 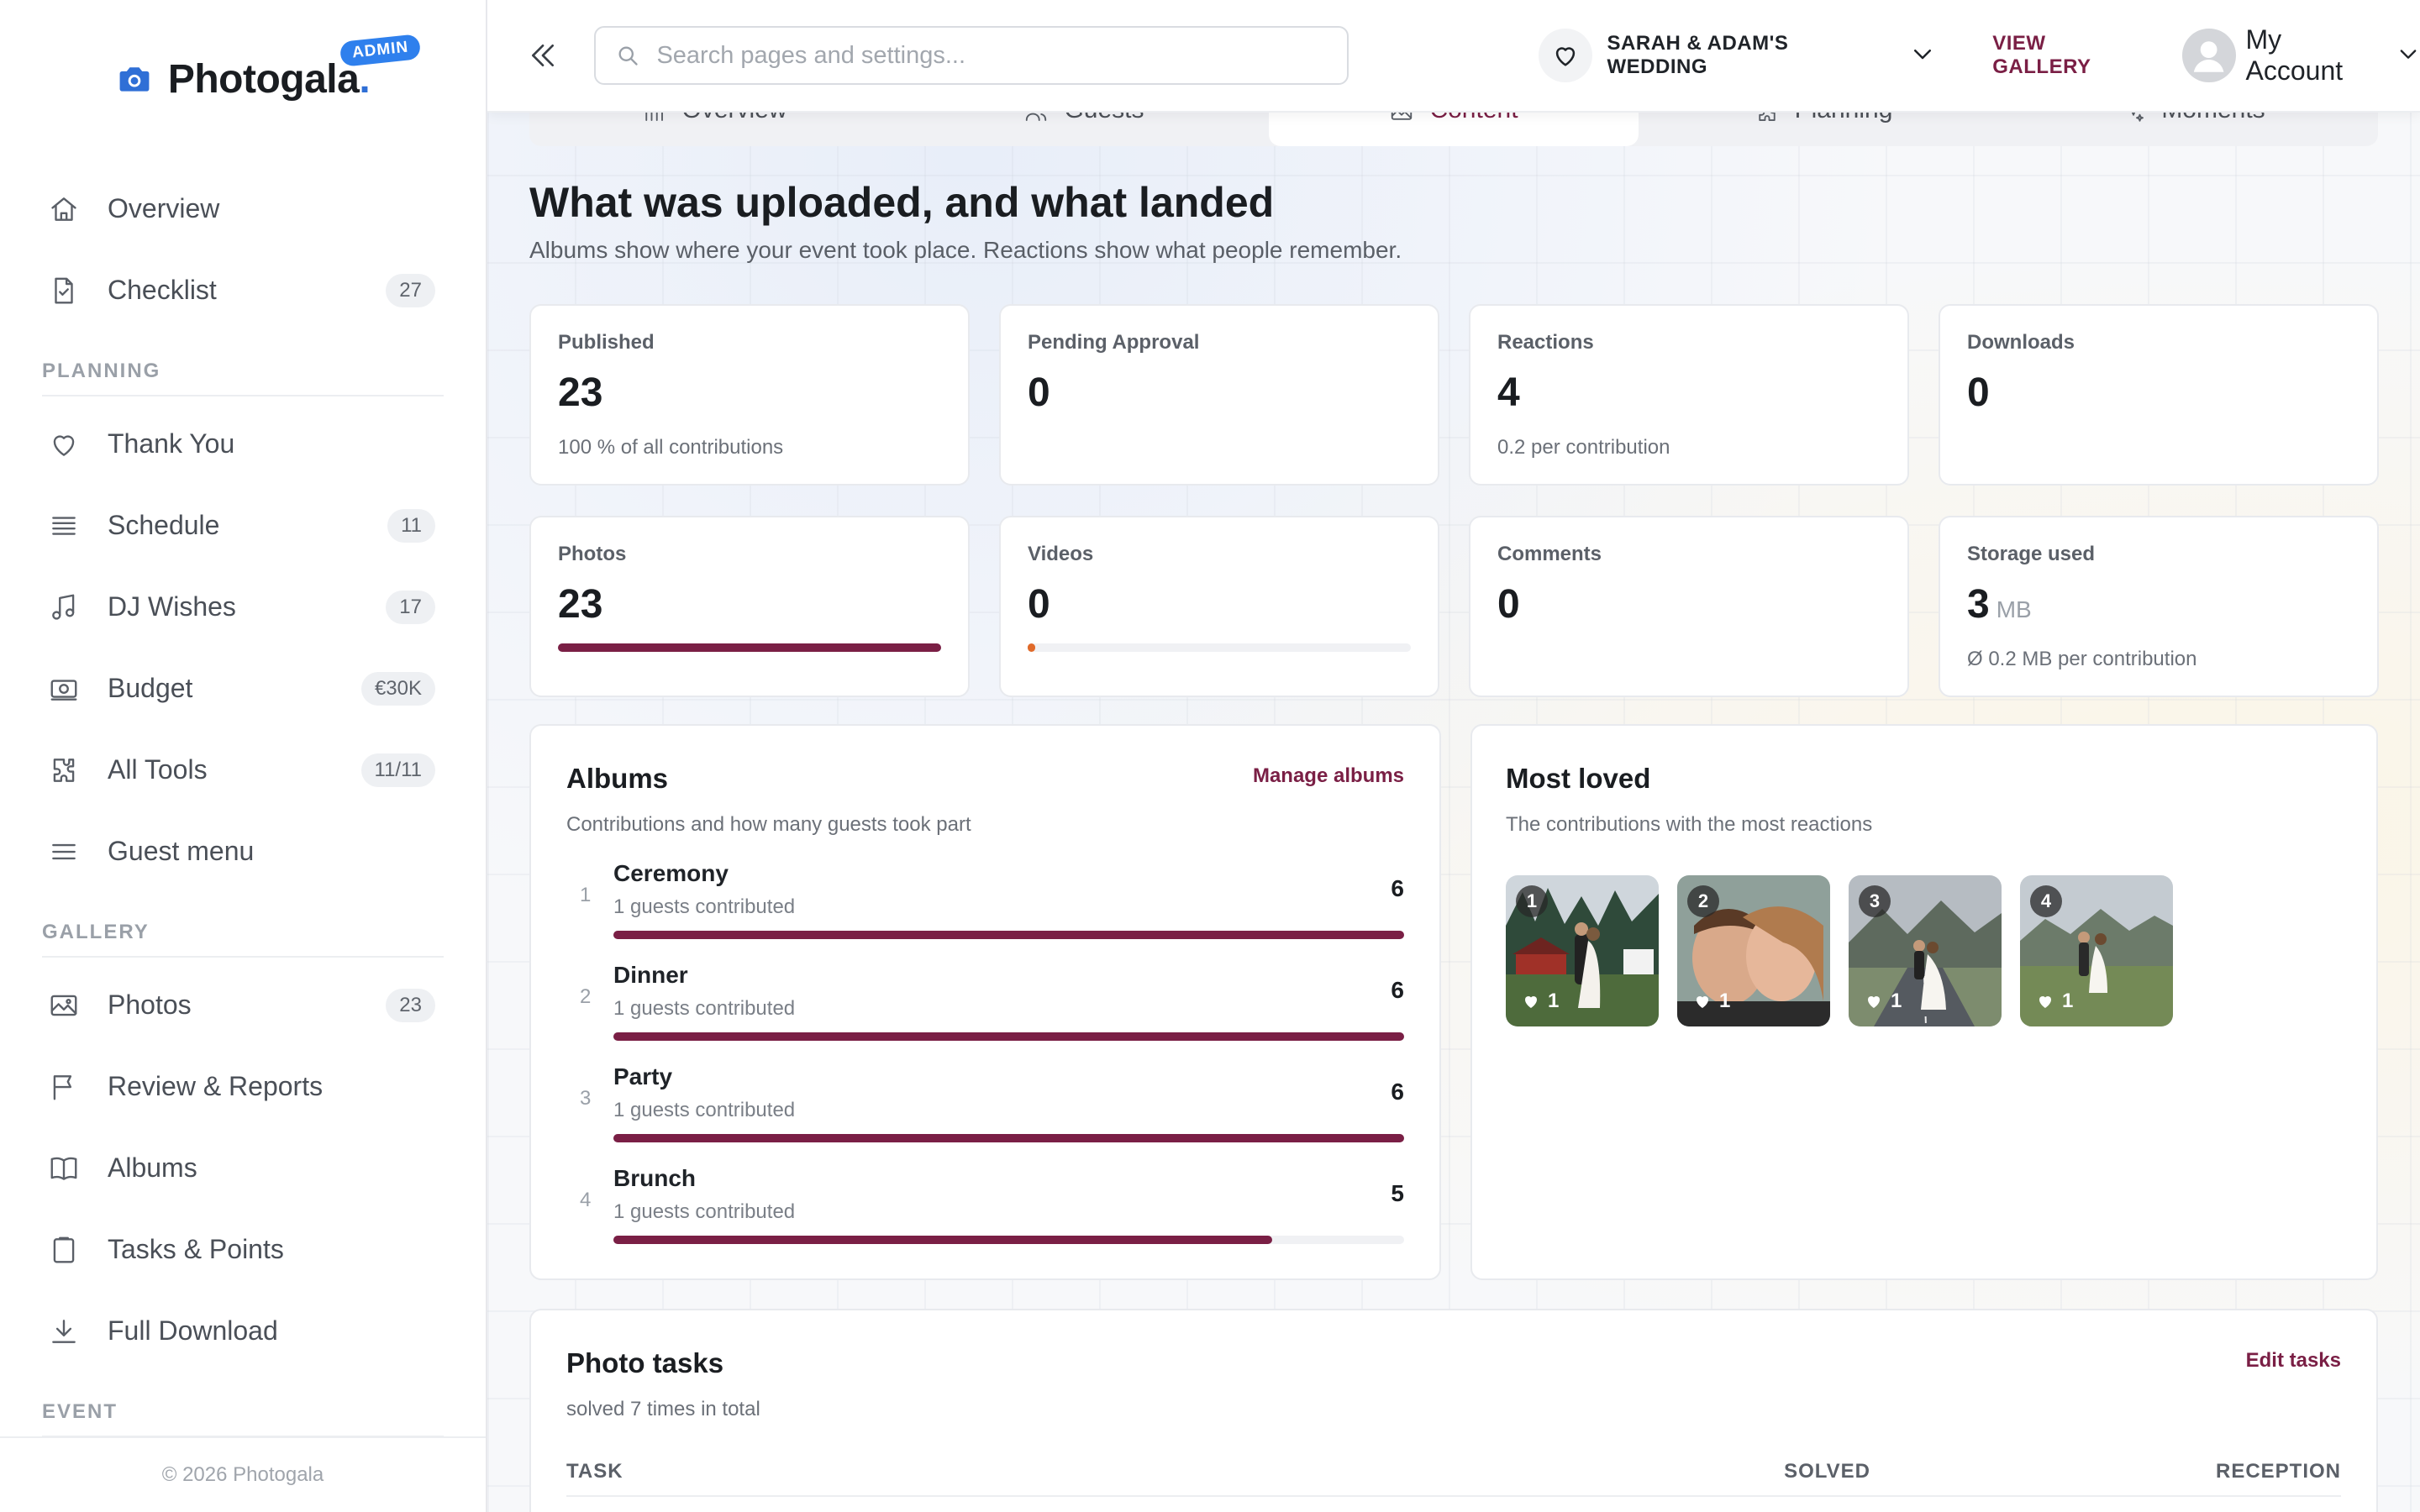 What do you see at coordinates (64, 1250) in the screenshot?
I see `clipboard-icon` at bounding box center [64, 1250].